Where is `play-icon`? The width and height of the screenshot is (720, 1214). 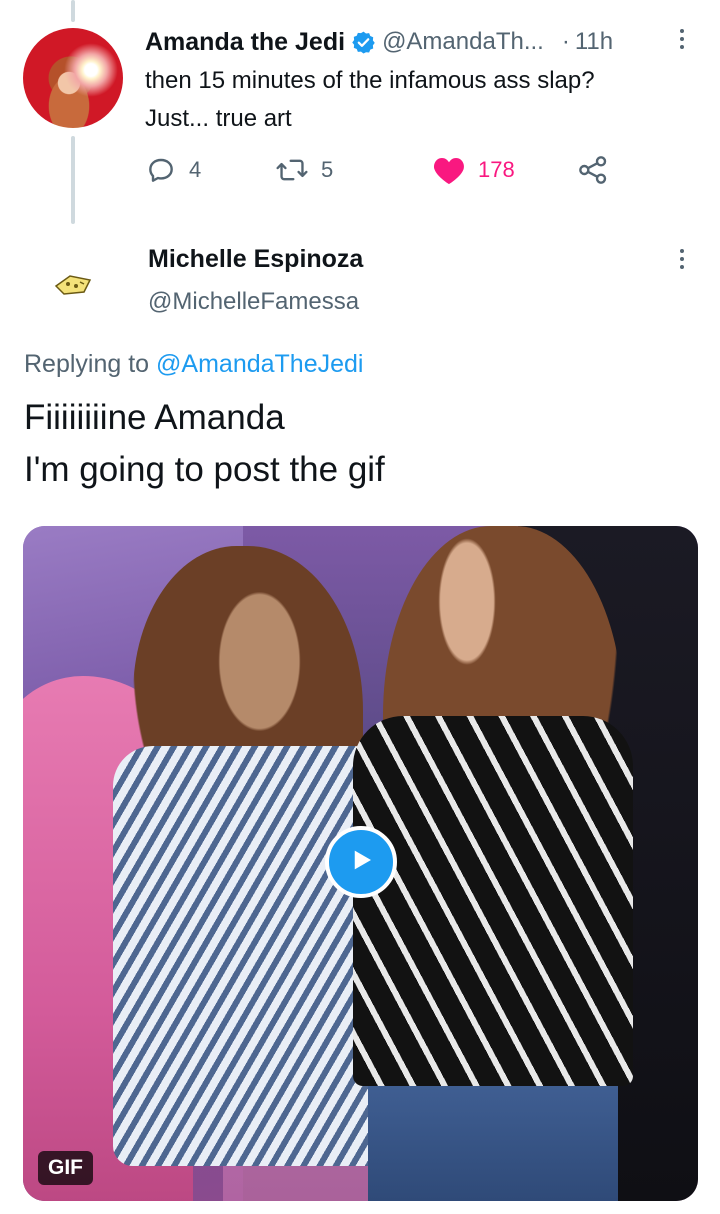
play-icon is located at coordinates (361, 862).